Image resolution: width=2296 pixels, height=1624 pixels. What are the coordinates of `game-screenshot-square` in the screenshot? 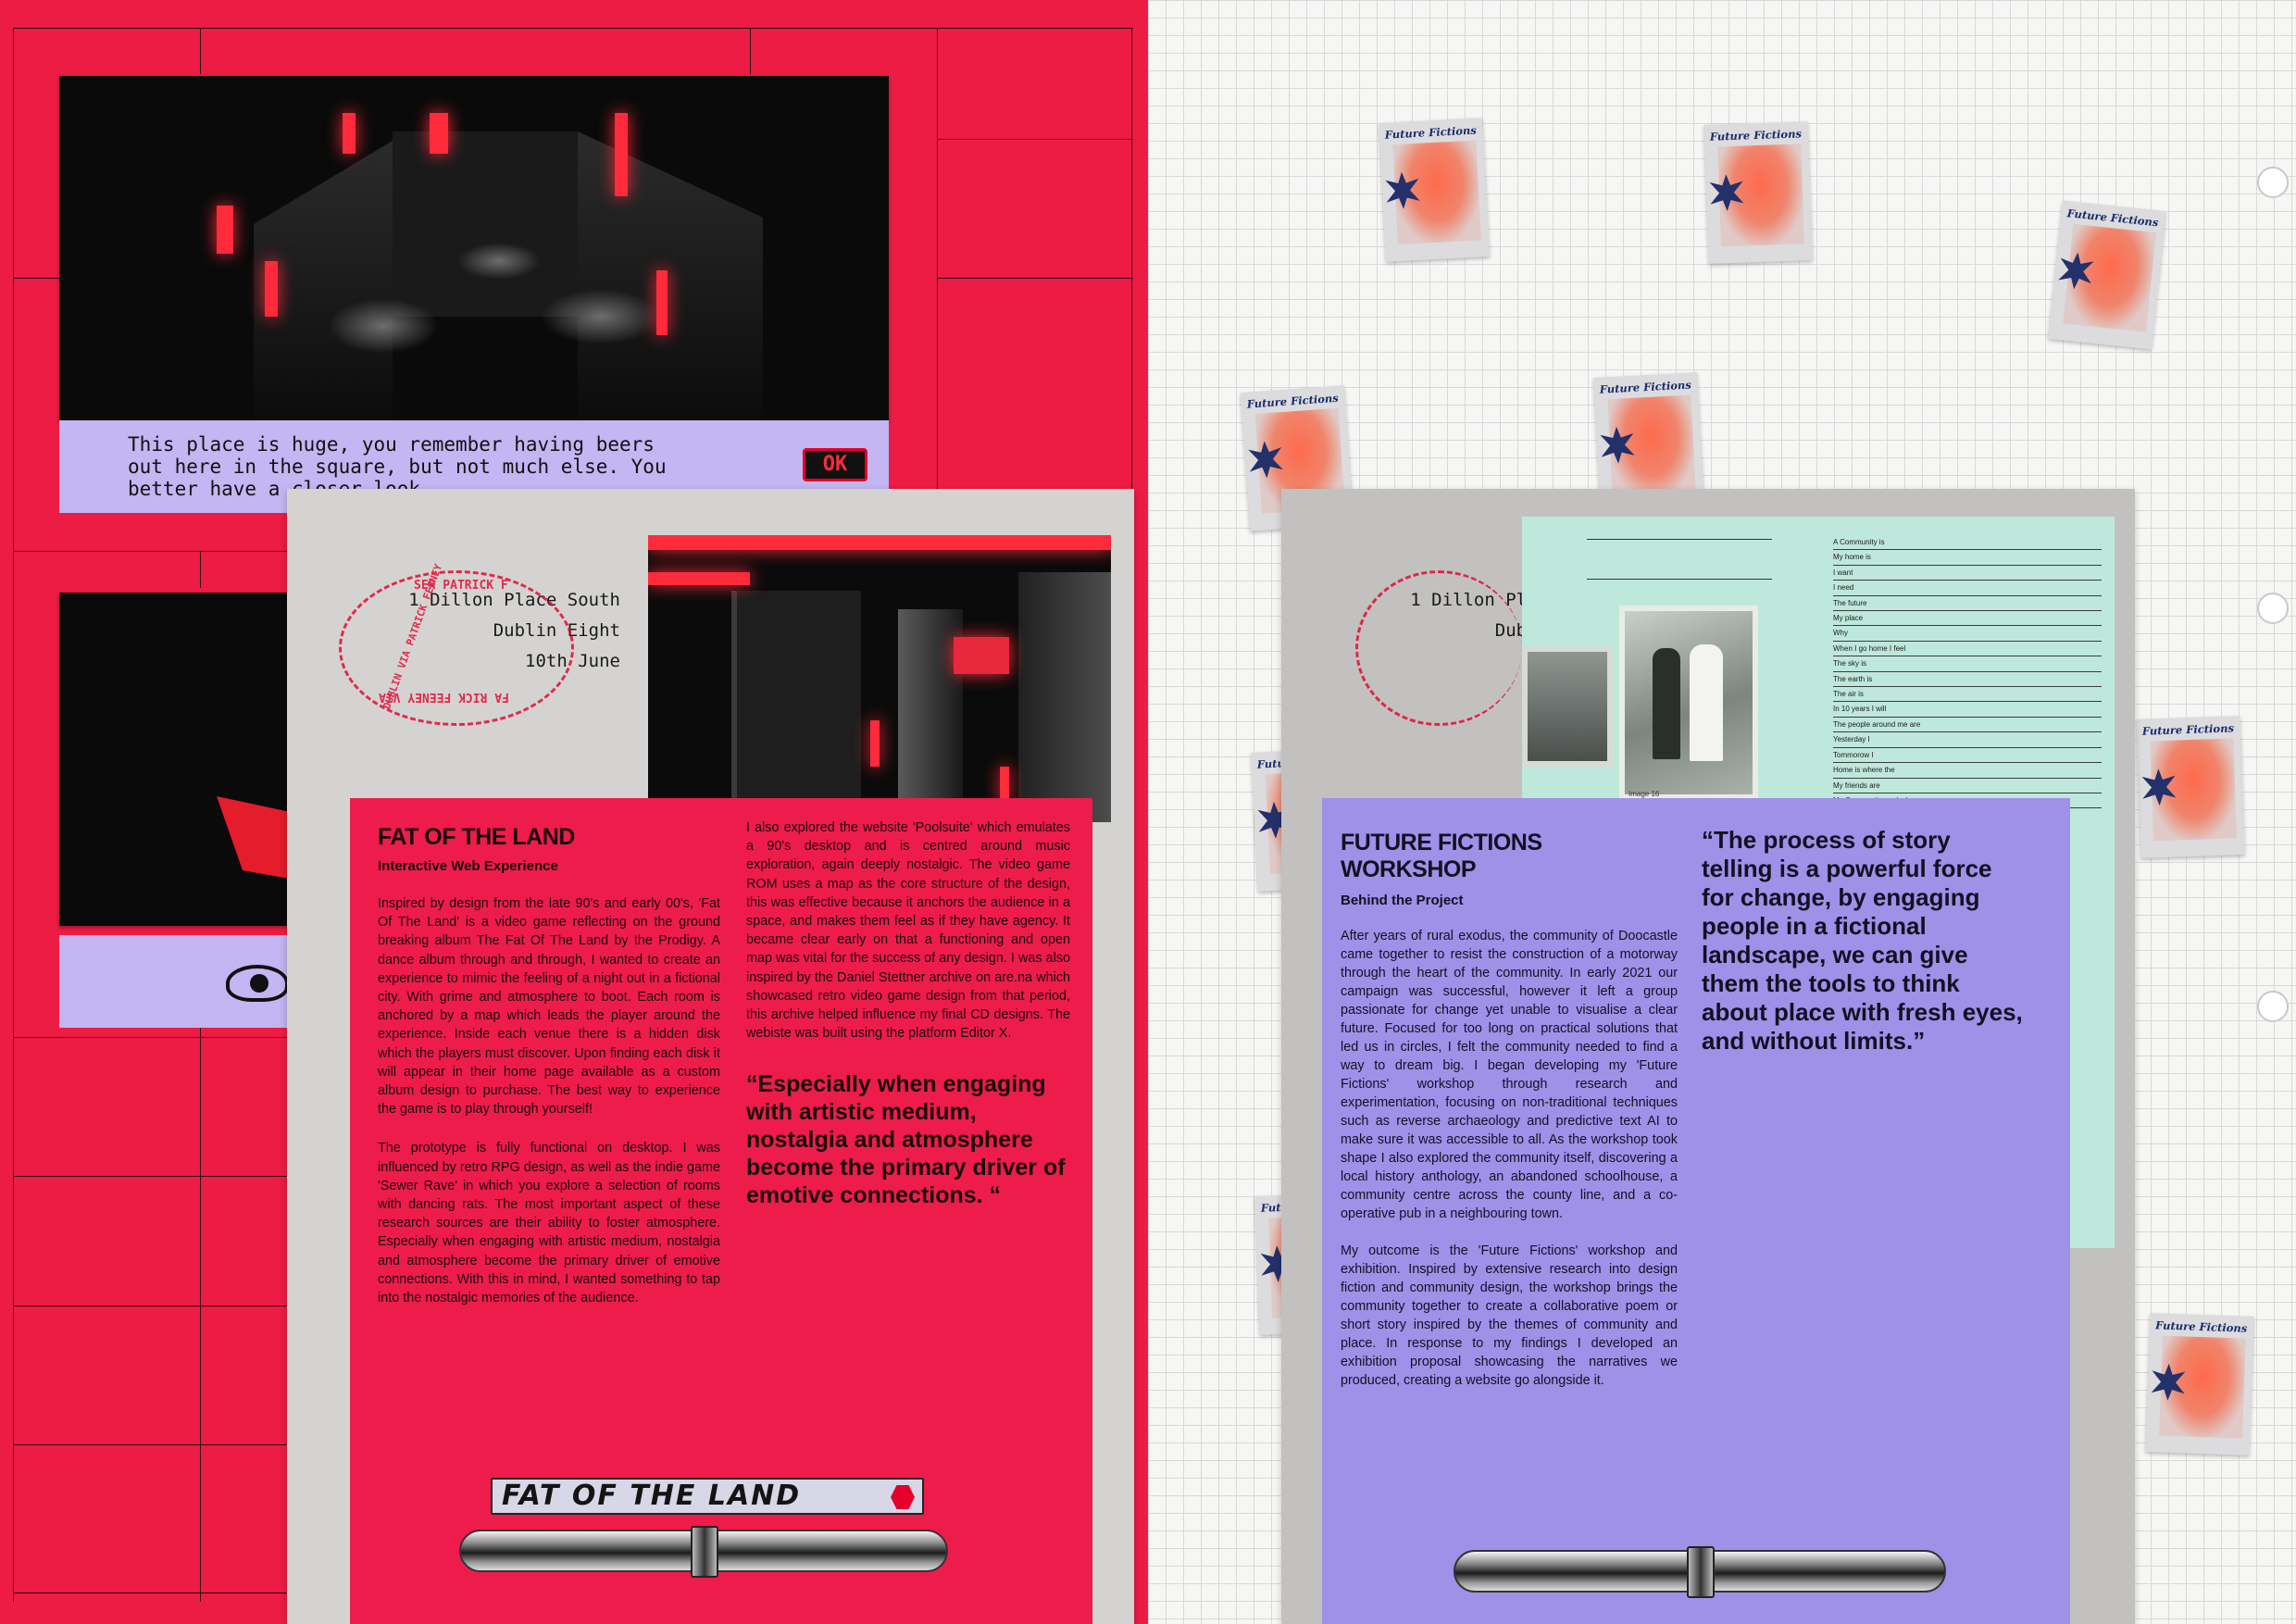 It's located at (474, 248).